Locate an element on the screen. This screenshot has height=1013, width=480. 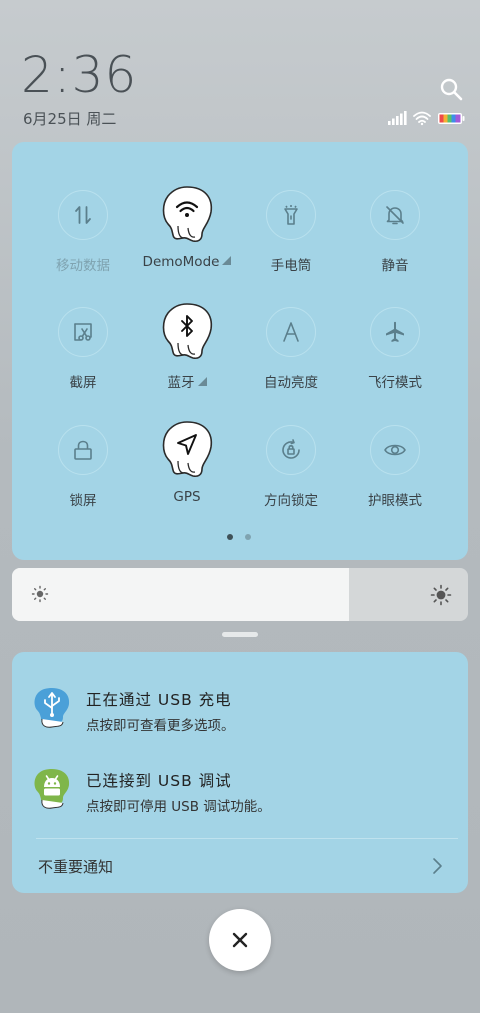
tile-mute: 静音 is located at coordinates (395, 240).